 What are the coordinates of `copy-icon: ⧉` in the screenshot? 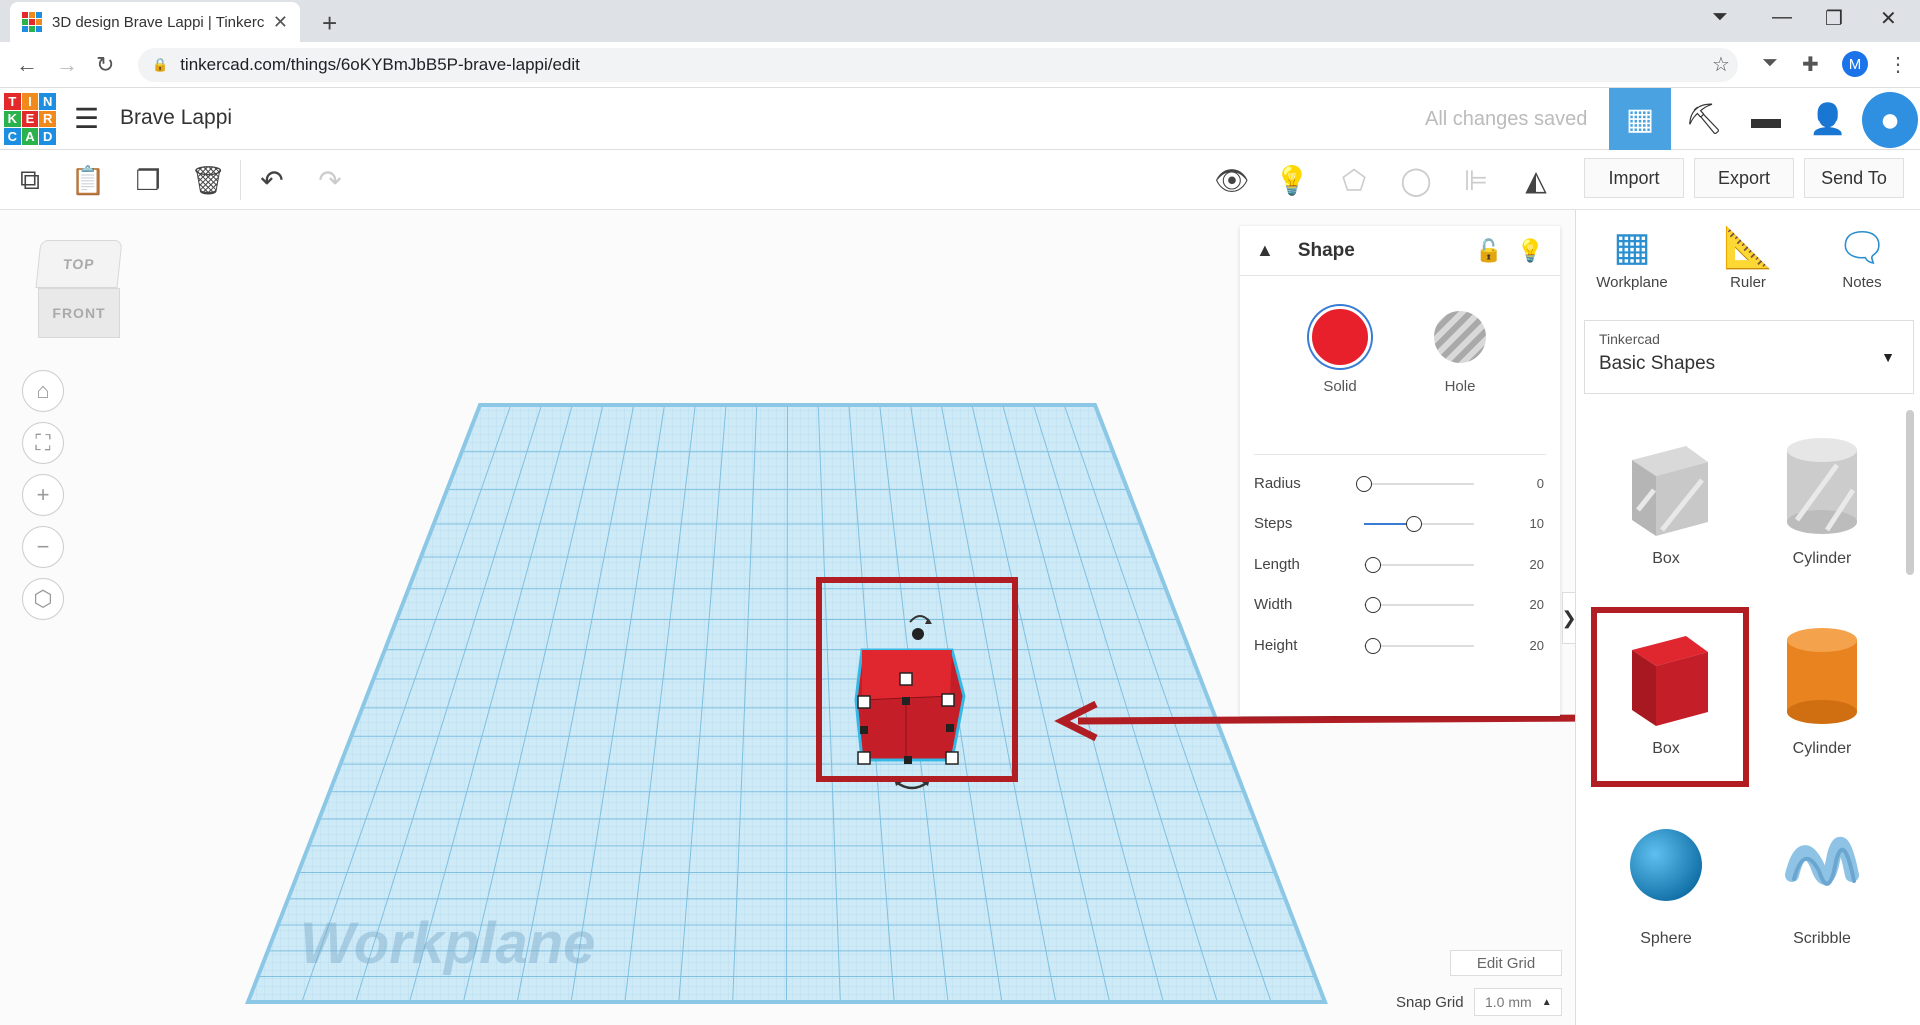 It's located at (30, 180).